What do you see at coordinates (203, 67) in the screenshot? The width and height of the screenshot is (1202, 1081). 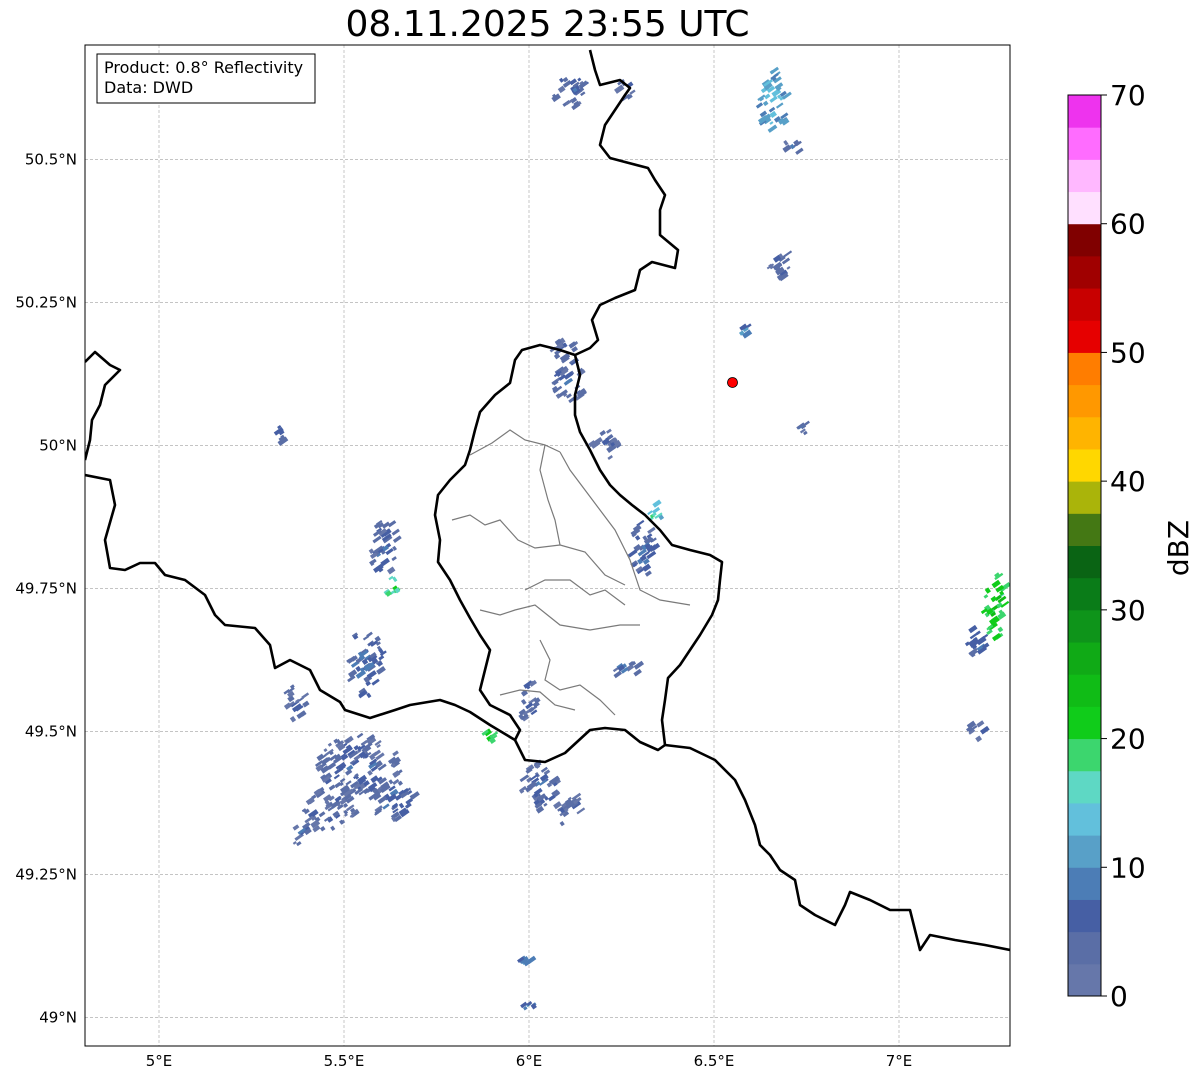 I see `info-product: Product: 0.8° Reflectivity` at bounding box center [203, 67].